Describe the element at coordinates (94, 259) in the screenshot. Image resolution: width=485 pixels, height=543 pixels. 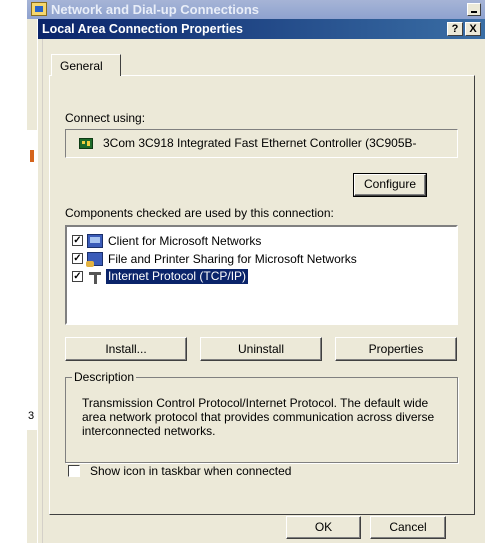
I see `file-printer-sharing-icon` at that location.